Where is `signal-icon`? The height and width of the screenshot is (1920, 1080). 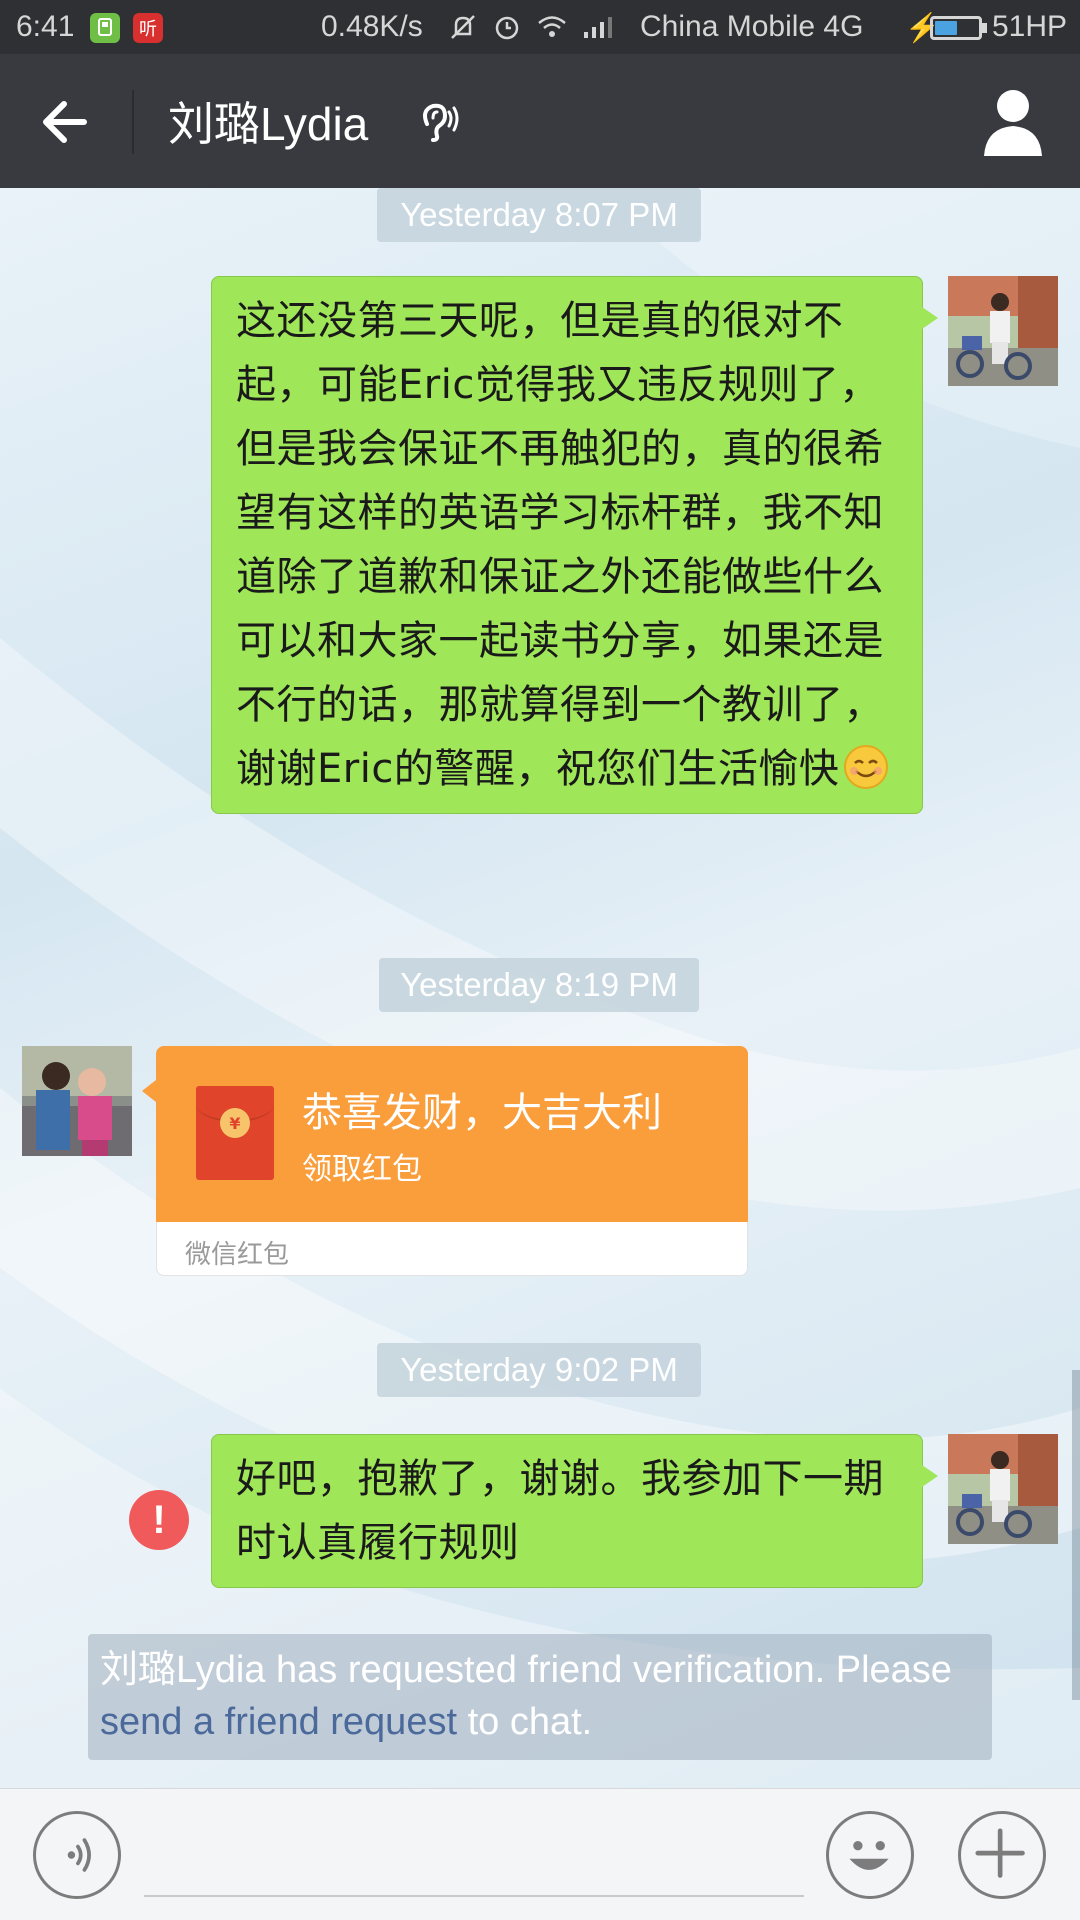 signal-icon is located at coordinates (598, 27).